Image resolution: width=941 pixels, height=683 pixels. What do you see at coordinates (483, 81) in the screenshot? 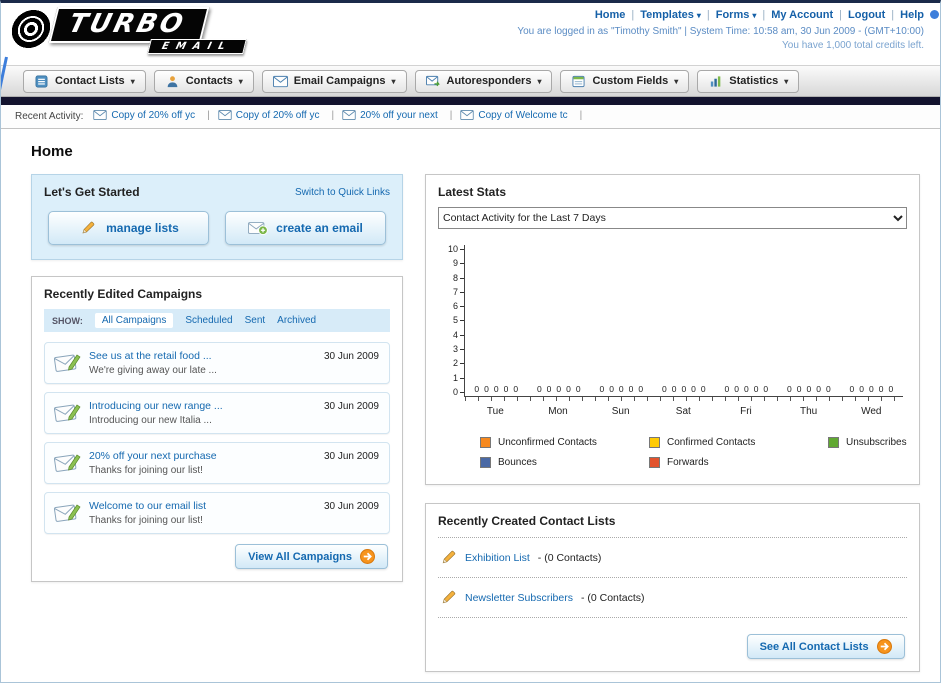
I see `nav-tab-autoresponders: Autoresponders ▾` at bounding box center [483, 81].